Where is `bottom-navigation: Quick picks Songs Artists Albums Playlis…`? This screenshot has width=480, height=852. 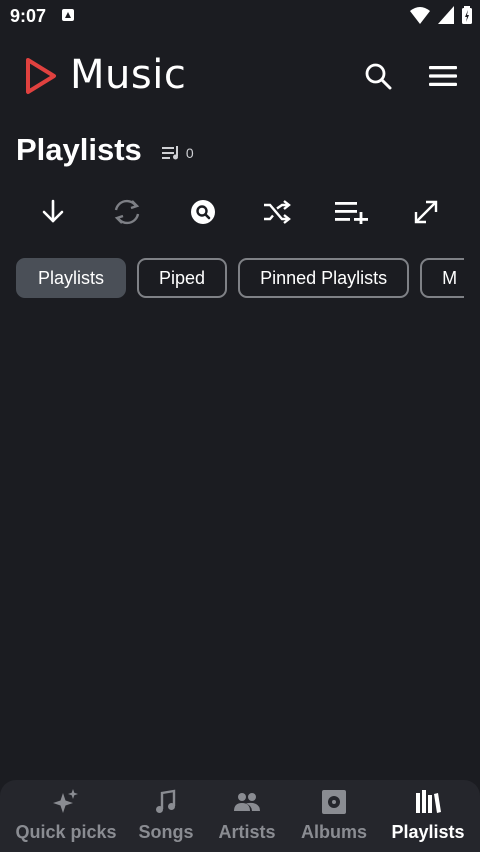
bottom-navigation: Quick picks Songs Artists Albums Playlis… is located at coordinates (240, 816).